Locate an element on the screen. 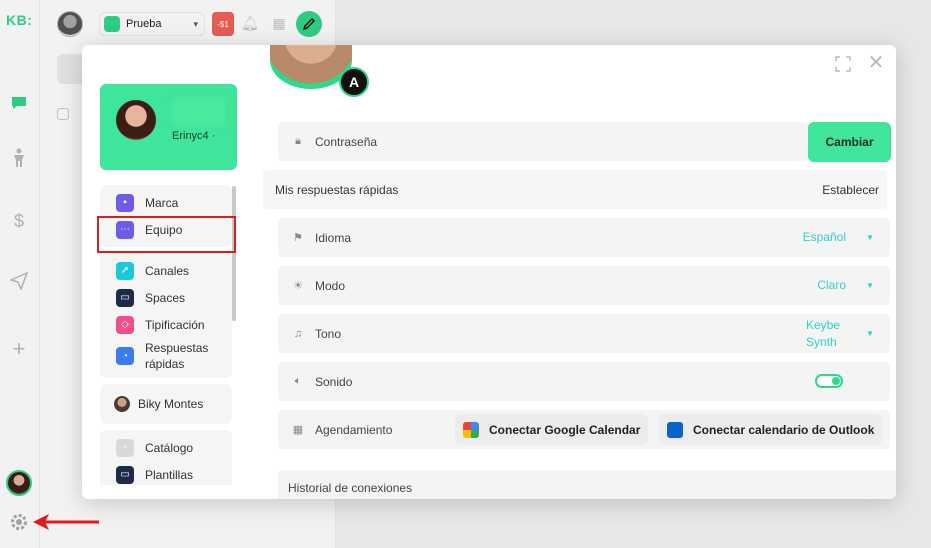 The width and height of the screenshot is (931, 548). alert-badge: -$1 is located at coordinates (223, 24).